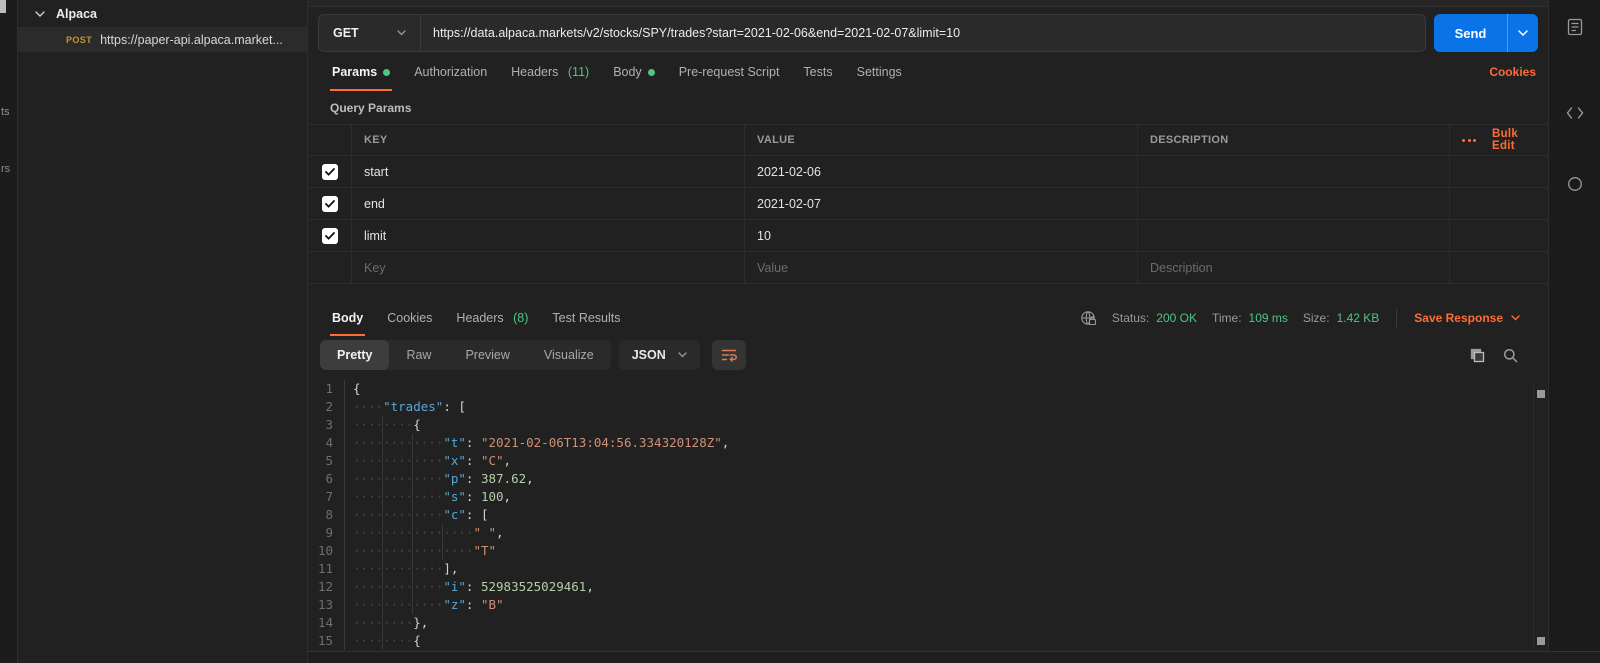 This screenshot has height=663, width=1600. Describe the element at coordinates (941, 235) in the screenshot. I see `param-value-cell: 10` at that location.